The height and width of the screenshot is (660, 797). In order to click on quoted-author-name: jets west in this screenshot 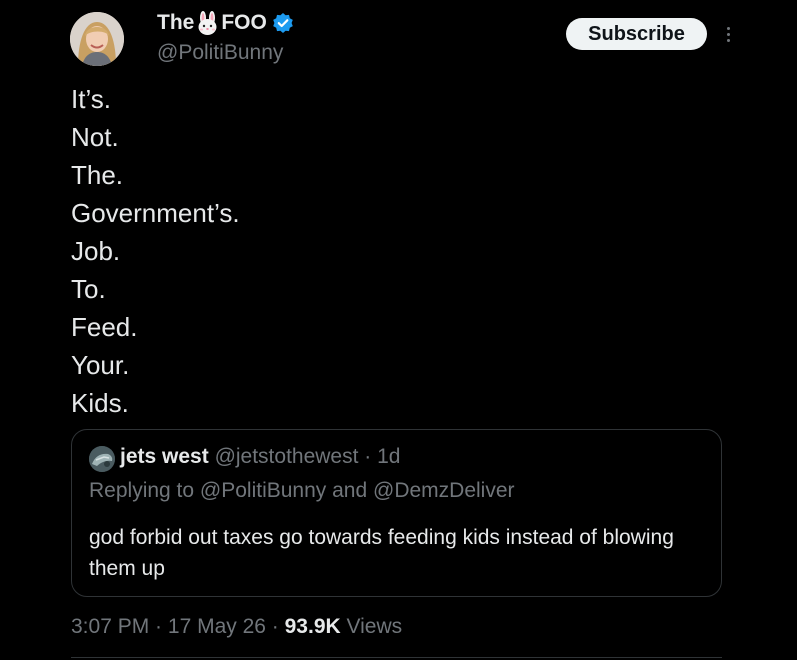, I will do `click(164, 456)`.